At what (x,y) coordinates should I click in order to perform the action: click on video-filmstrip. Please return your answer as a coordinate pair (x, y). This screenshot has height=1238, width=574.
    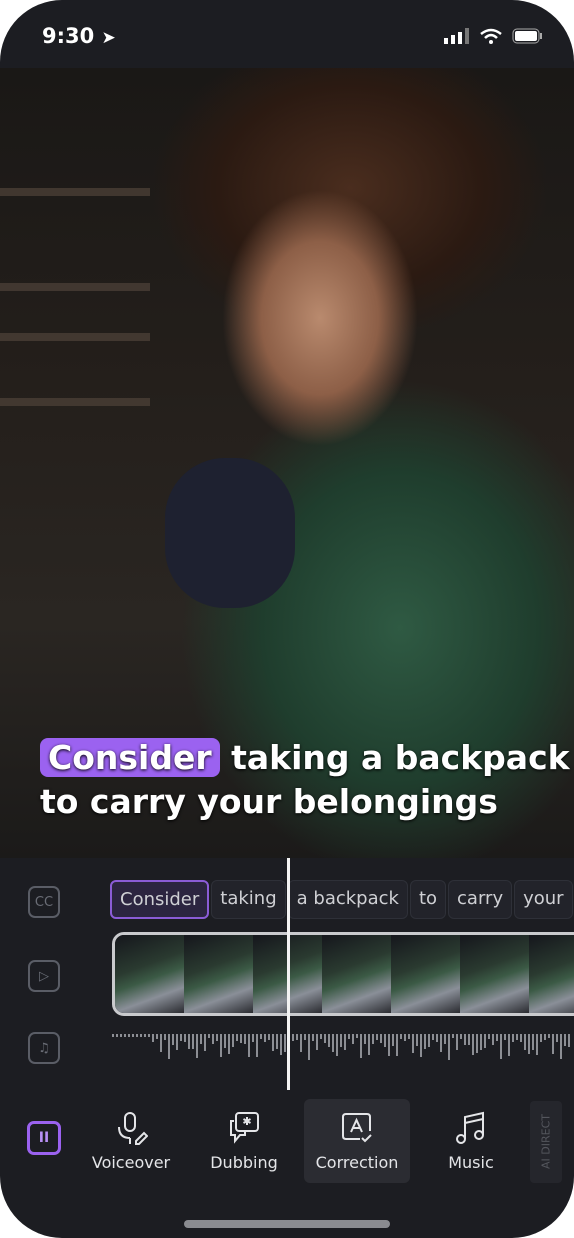
    Looking at the image, I should click on (343, 974).